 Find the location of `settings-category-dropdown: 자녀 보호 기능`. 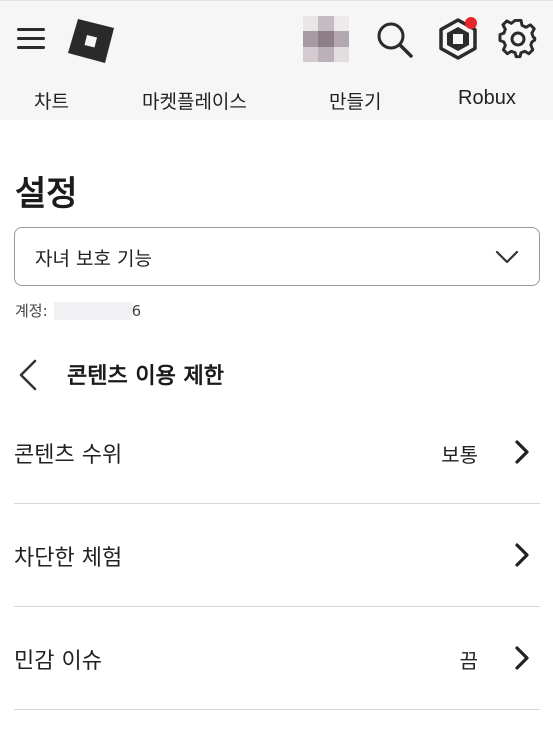

settings-category-dropdown: 자녀 보호 기능 is located at coordinates (277, 256).